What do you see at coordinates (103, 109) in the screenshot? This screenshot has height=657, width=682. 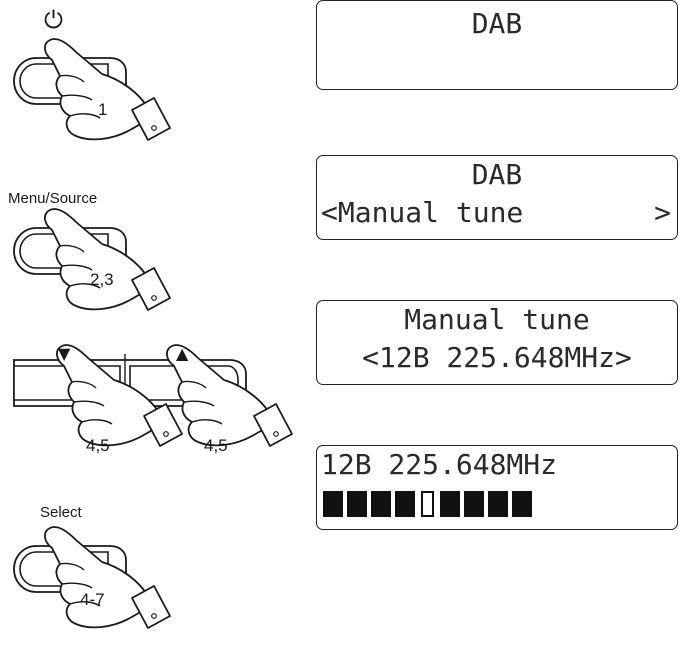 I see `power-step-number: 1` at bounding box center [103, 109].